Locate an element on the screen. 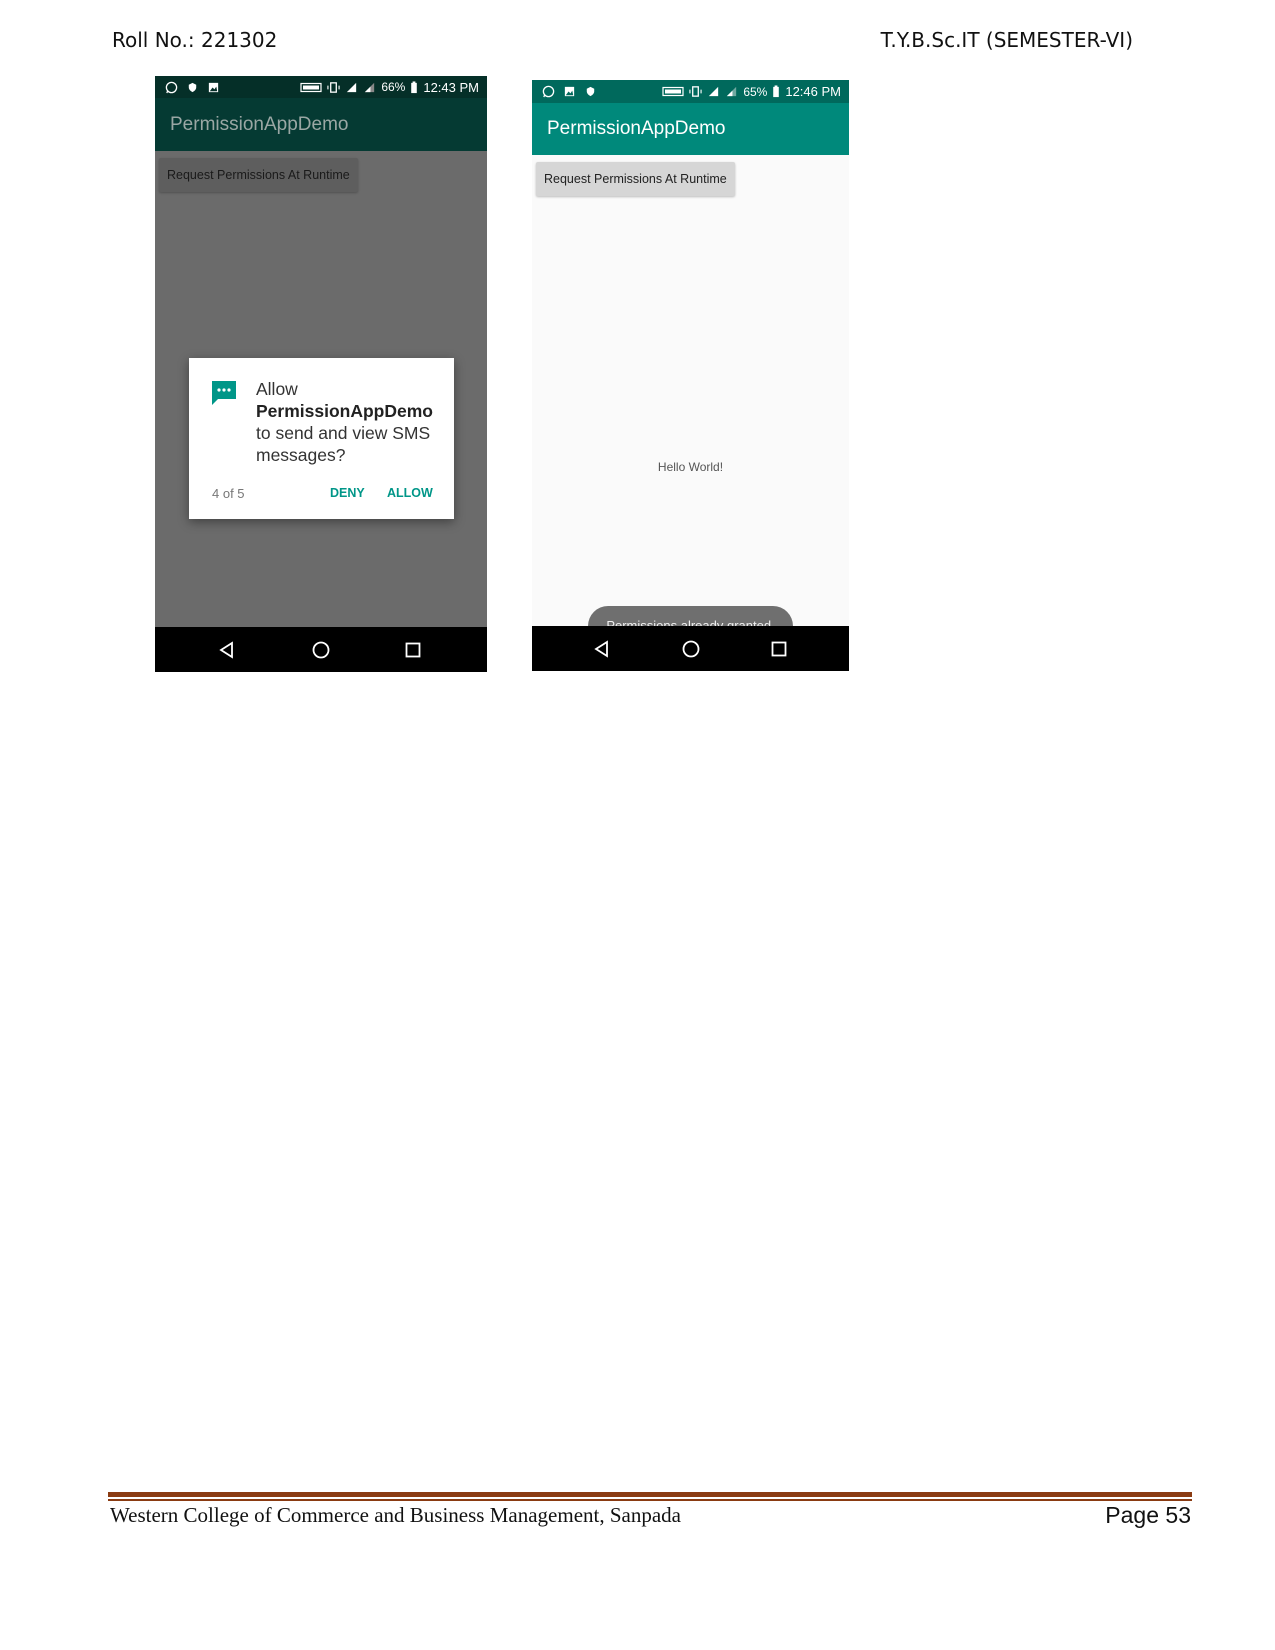 This screenshot has width=1275, height=1650. clock: 12:46 PM is located at coordinates (813, 91).